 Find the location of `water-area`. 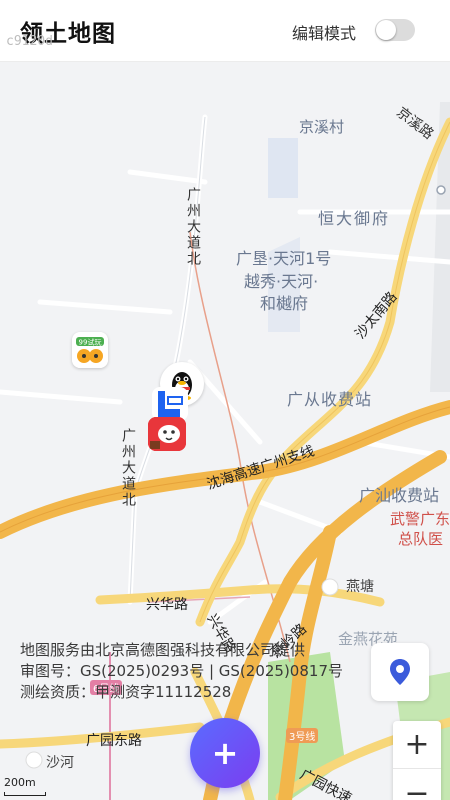

water-area is located at coordinates (283, 168).